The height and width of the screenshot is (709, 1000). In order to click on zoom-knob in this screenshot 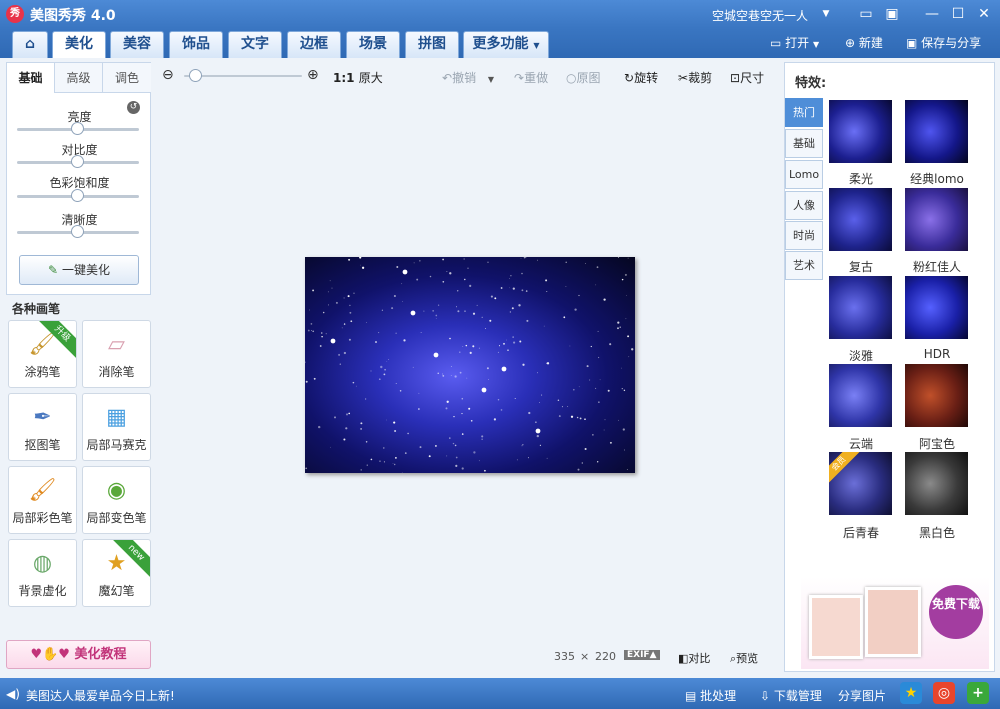, I will do `click(196, 75)`.